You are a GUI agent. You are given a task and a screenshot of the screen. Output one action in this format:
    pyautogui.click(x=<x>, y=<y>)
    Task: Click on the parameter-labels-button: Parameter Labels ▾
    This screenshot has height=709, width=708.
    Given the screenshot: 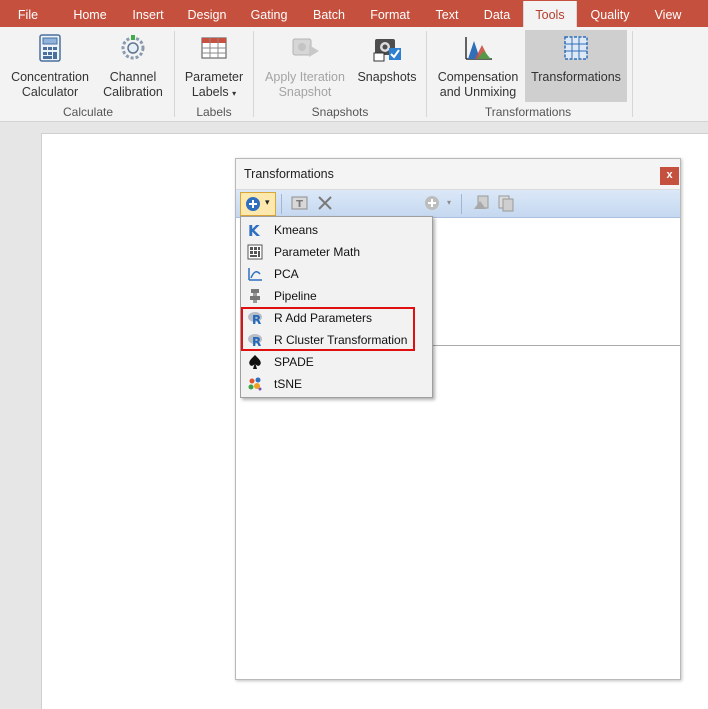 What is the action you would take?
    pyautogui.click(x=214, y=68)
    